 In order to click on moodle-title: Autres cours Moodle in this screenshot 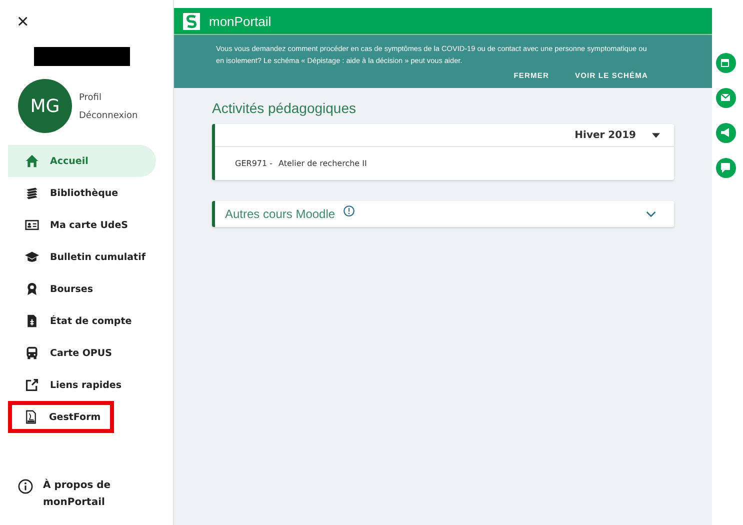, I will do `click(280, 214)`.